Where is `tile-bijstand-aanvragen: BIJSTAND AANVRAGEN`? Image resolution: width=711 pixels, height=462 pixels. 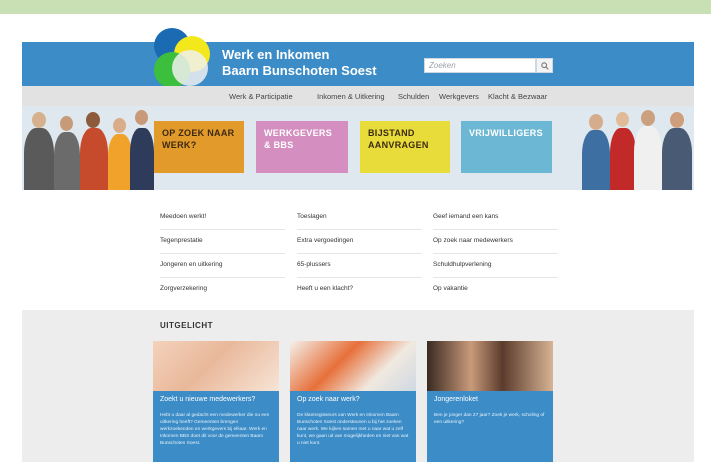
tile-bijstand-aanvragen: BIJSTAND AANVRAGEN is located at coordinates (405, 147).